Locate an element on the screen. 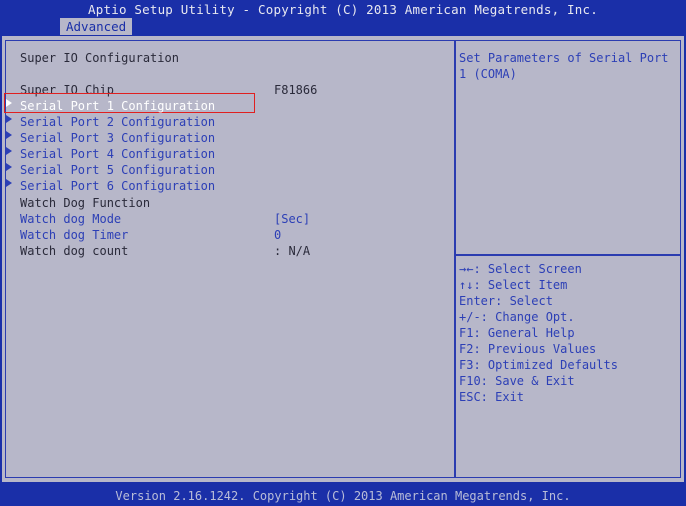 Image resolution: width=686 pixels, height=506 pixels. watchdog-function-heading: Watch Dog Function is located at coordinates (85, 203).